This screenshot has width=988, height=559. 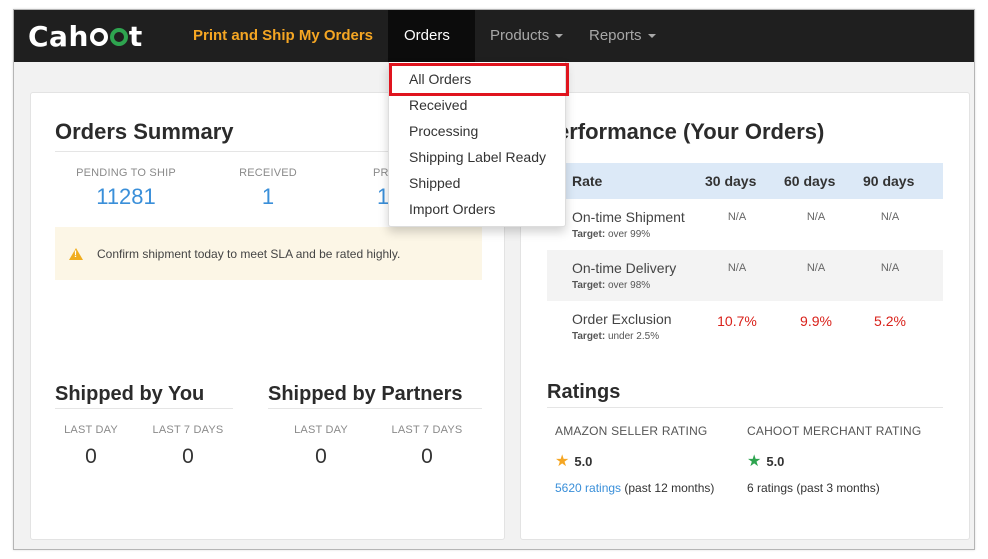 What do you see at coordinates (615, 35) in the screenshot?
I see `nav-reports-label: Reports` at bounding box center [615, 35].